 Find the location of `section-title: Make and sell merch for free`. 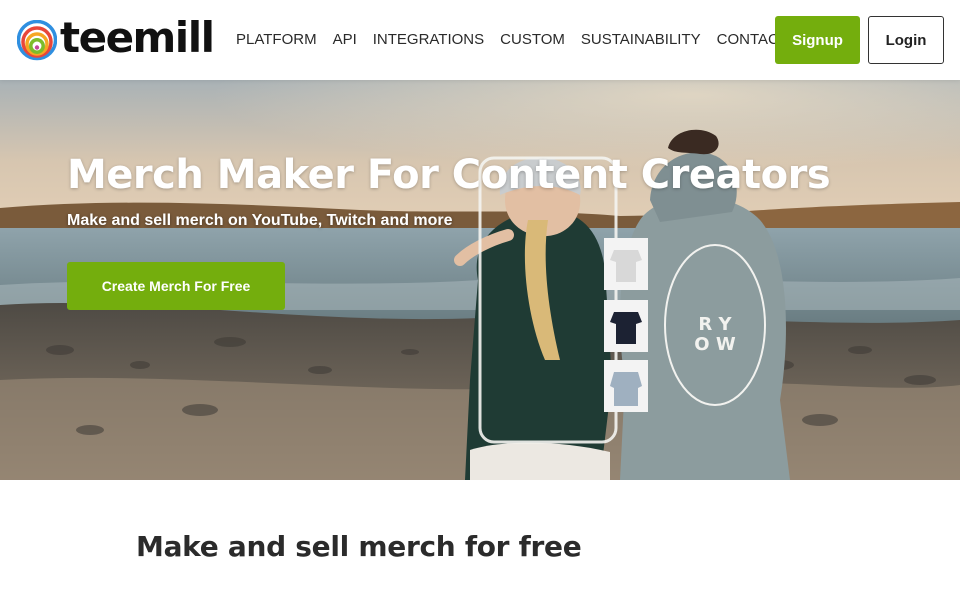

section-title: Make and sell merch for free is located at coordinates (359, 546).